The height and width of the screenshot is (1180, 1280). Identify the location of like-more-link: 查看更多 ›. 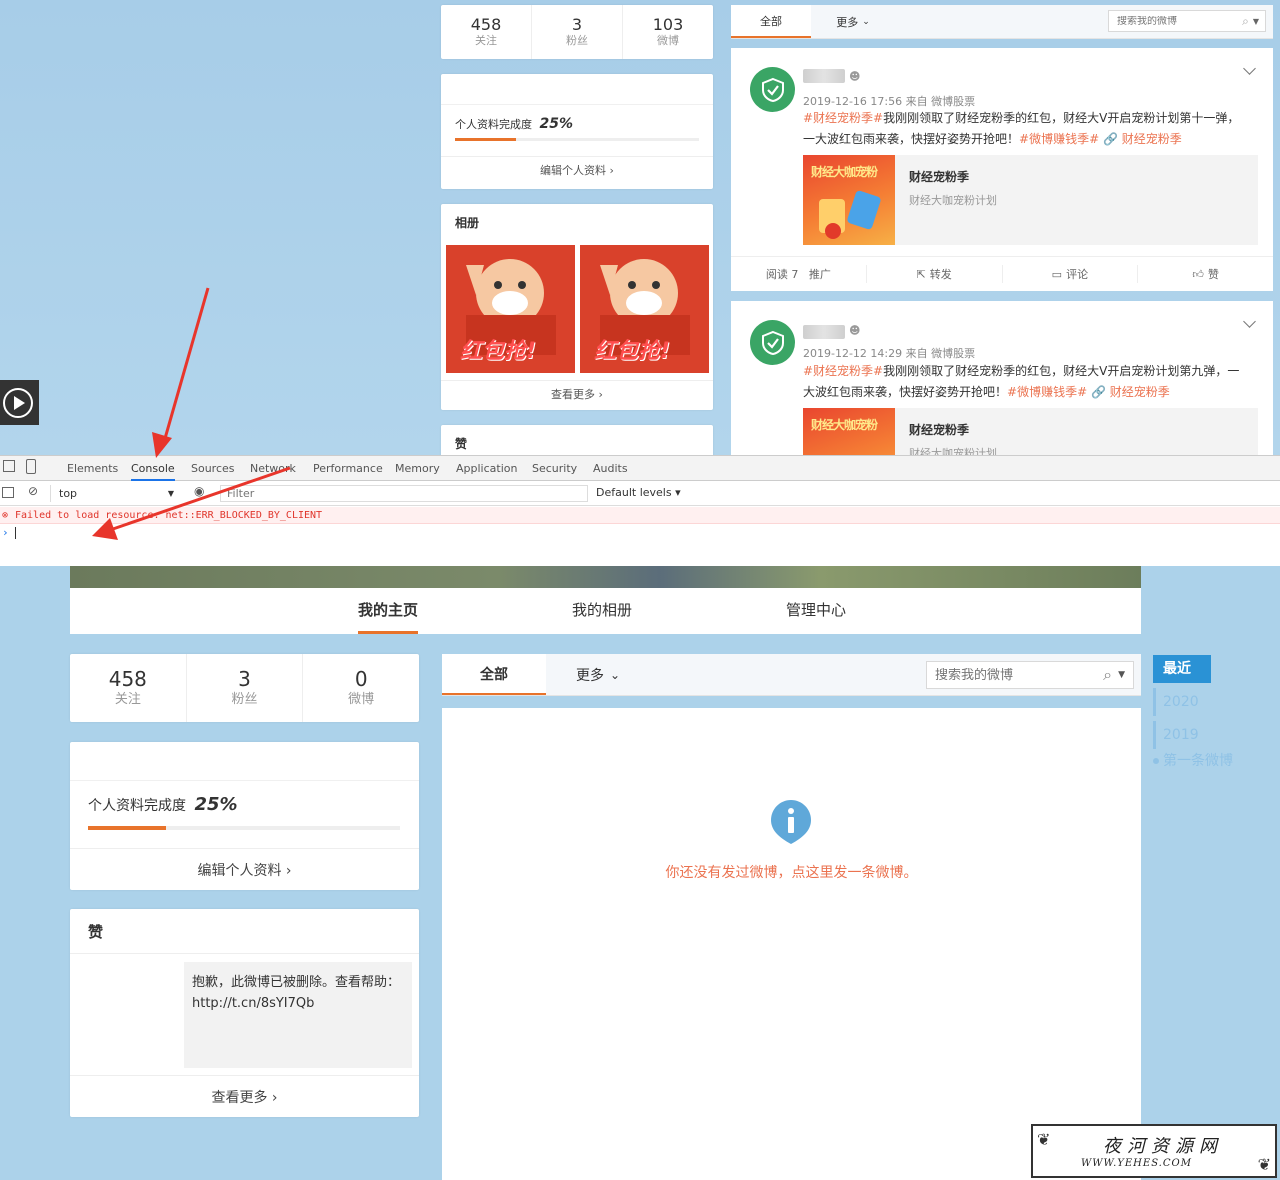
(244, 1097).